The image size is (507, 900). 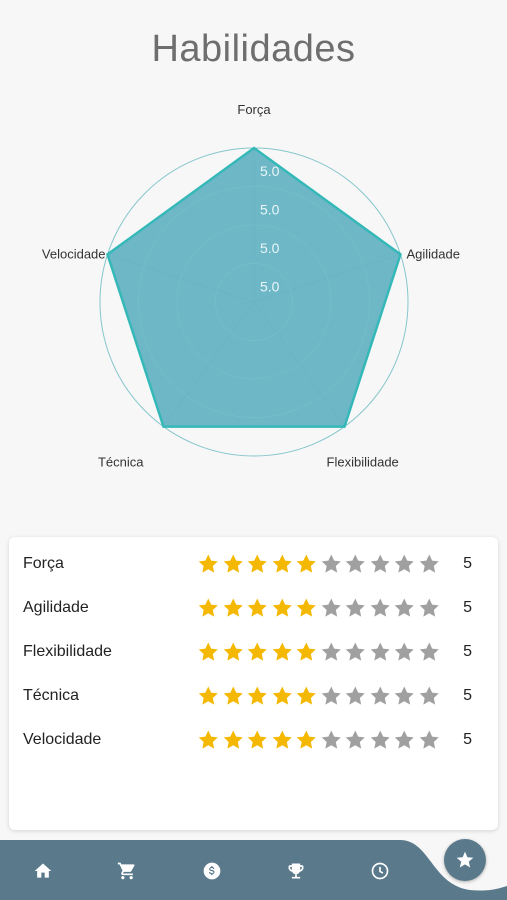 I want to click on nav-trophy, so click(x=296, y=871).